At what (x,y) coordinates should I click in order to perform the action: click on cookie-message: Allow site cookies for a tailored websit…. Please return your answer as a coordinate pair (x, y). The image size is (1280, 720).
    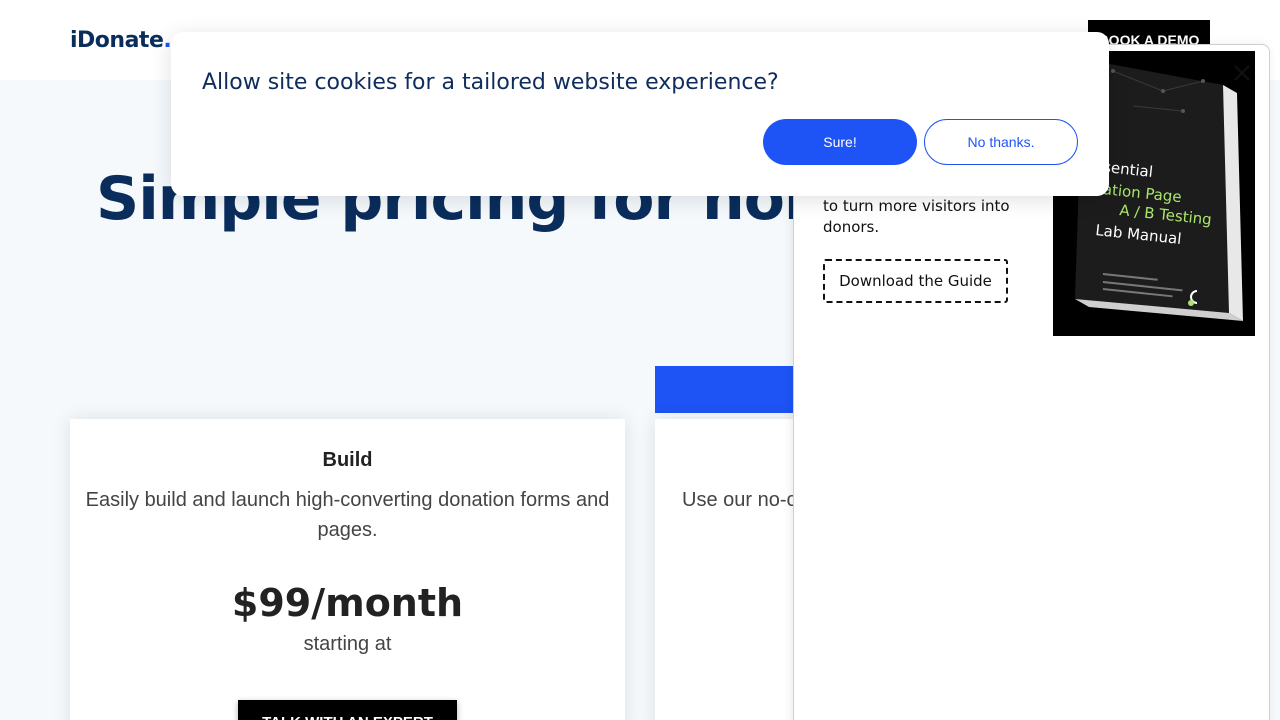
    Looking at the image, I should click on (490, 82).